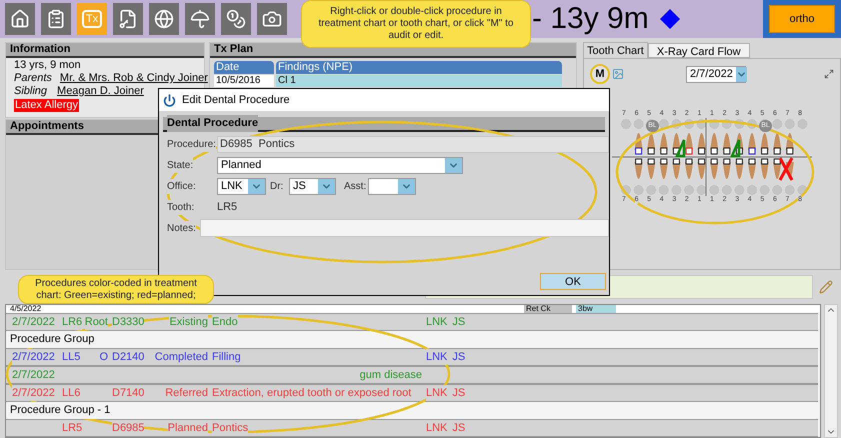  What do you see at coordinates (188, 322) in the screenshot?
I see `status-cell: Existing` at bounding box center [188, 322].